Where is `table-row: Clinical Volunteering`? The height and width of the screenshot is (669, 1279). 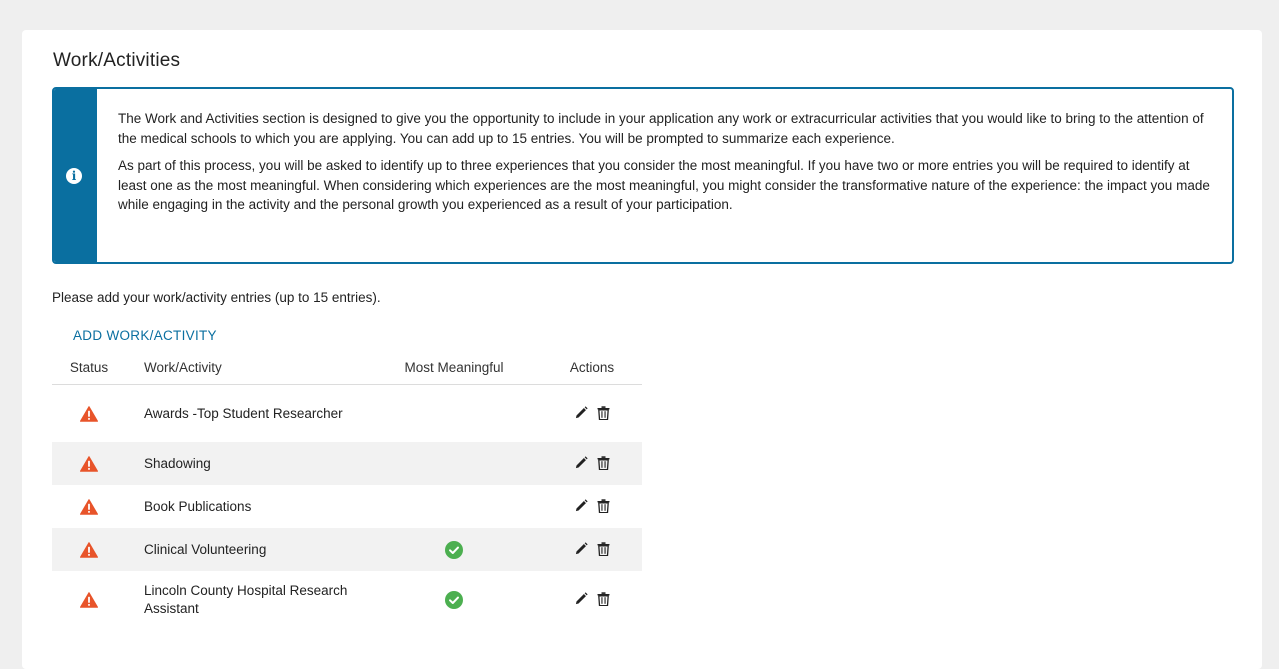 table-row: Clinical Volunteering is located at coordinates (347, 549).